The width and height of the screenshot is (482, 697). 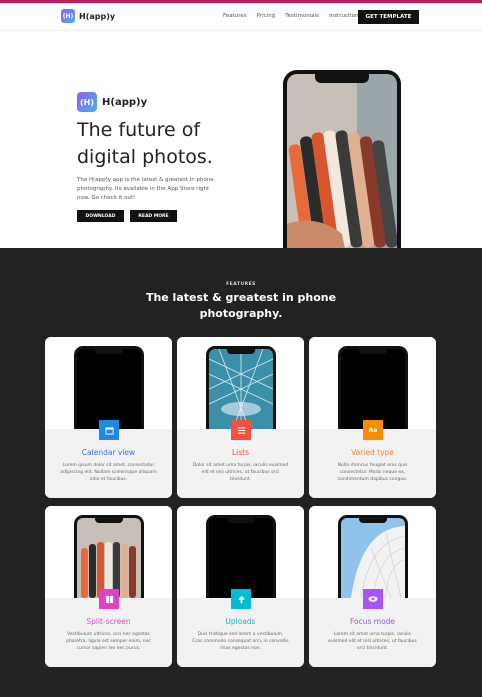 What do you see at coordinates (240, 452) in the screenshot?
I see `feature-title: Lists` at bounding box center [240, 452].